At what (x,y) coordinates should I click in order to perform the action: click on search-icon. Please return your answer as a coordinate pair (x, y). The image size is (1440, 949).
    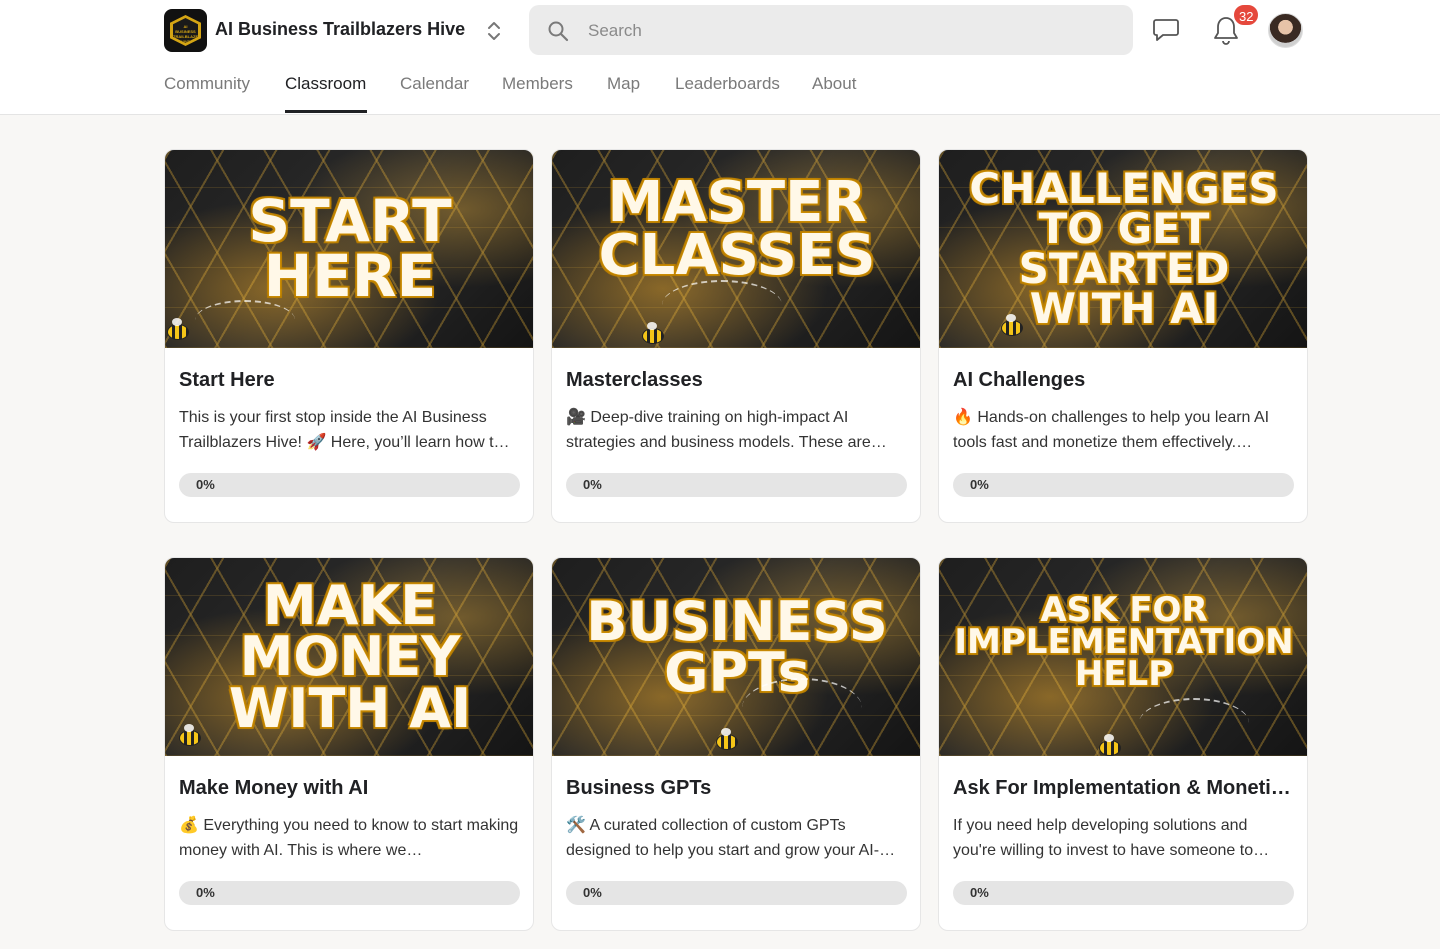
    Looking at the image, I should click on (558, 33).